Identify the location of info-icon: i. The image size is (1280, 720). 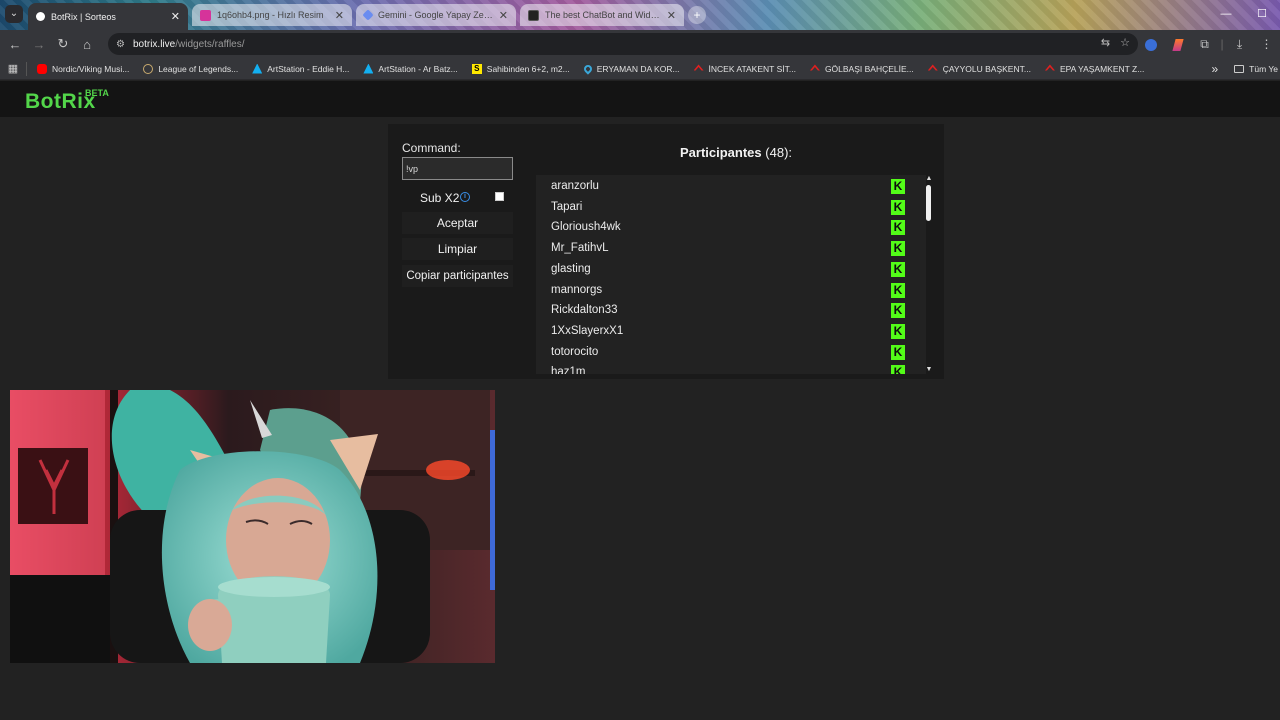
(465, 197).